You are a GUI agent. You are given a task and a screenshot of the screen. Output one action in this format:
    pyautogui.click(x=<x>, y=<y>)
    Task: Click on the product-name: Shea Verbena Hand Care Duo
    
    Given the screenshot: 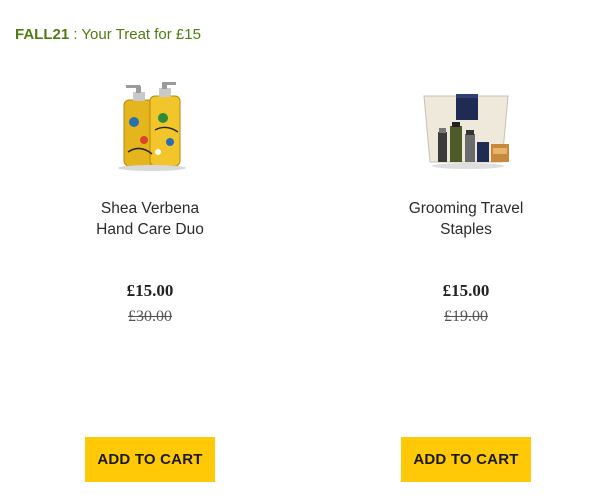 What is the action you would take?
    pyautogui.click(x=150, y=219)
    